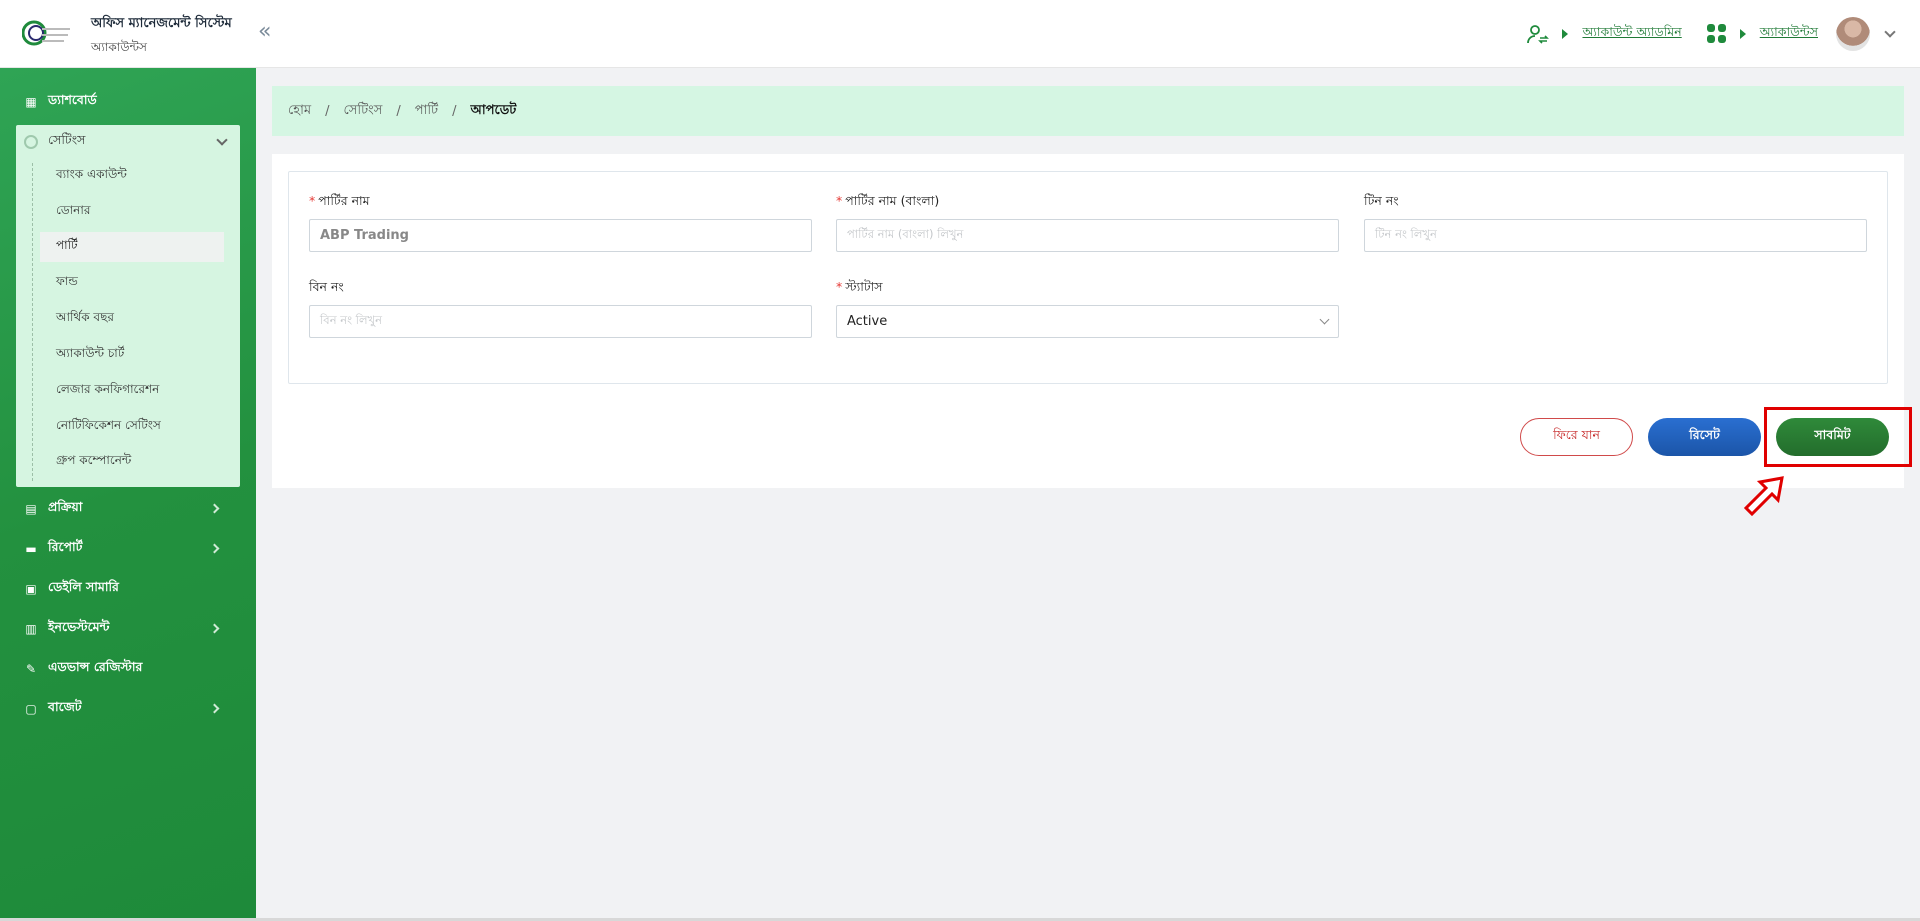  I want to click on reset-button: রিসেট, so click(1704, 437).